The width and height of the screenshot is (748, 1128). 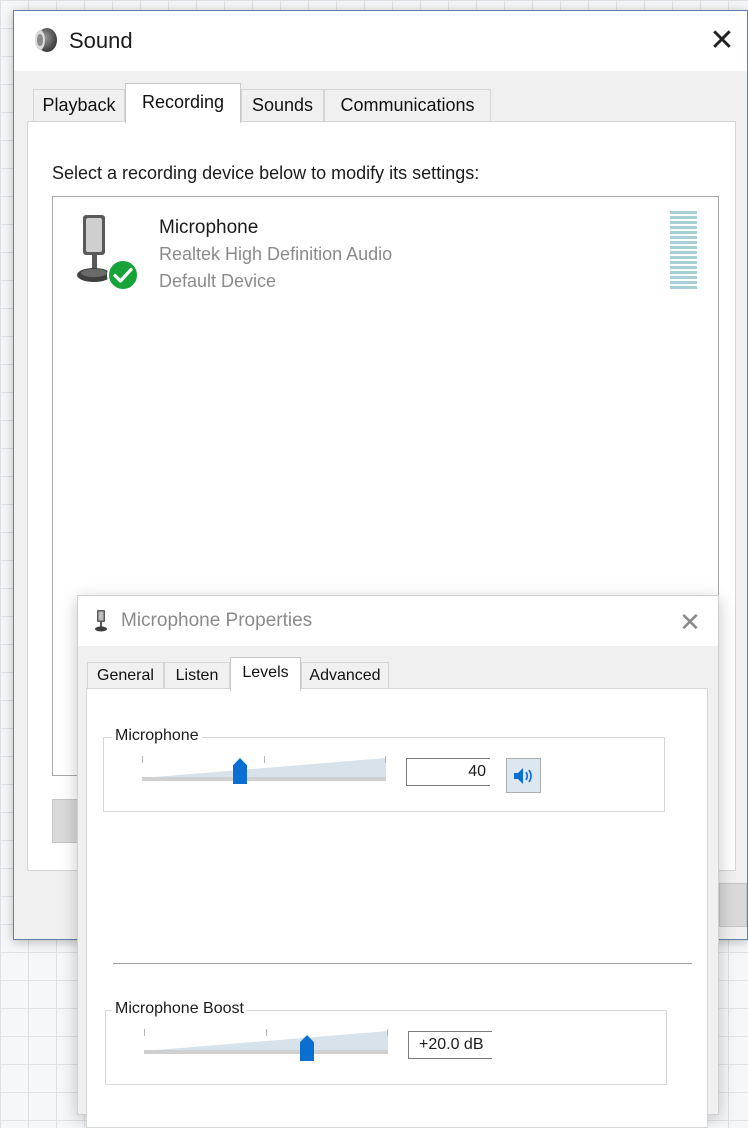 I want to click on tab-advanced: Advanced, so click(x=345, y=676).